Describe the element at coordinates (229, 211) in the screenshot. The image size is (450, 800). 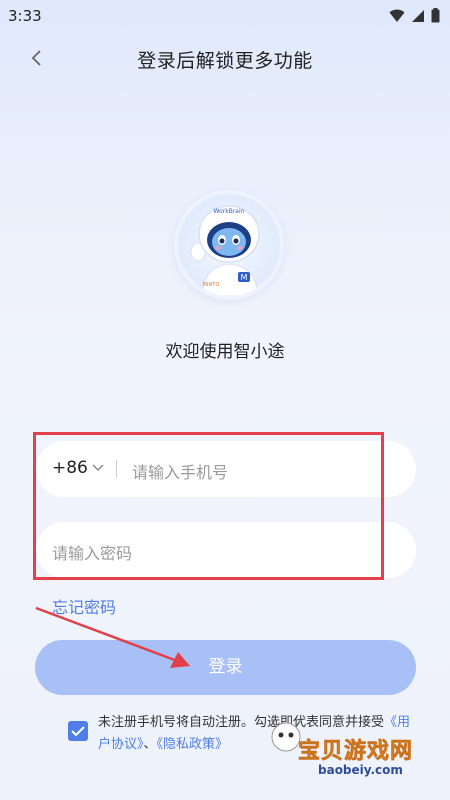
I see `mascot-helmet-text: WorkBrain` at that location.